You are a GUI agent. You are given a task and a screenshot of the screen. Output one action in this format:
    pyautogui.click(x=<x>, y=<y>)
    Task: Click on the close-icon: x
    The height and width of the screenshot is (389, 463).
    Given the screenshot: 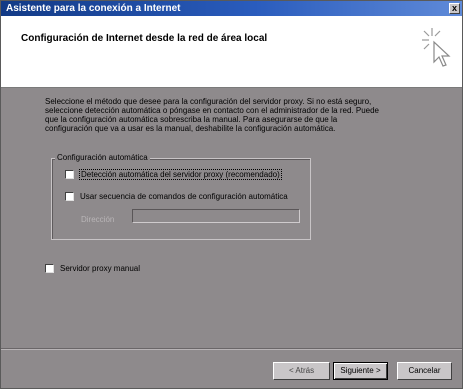 What is the action you would take?
    pyautogui.click(x=454, y=8)
    